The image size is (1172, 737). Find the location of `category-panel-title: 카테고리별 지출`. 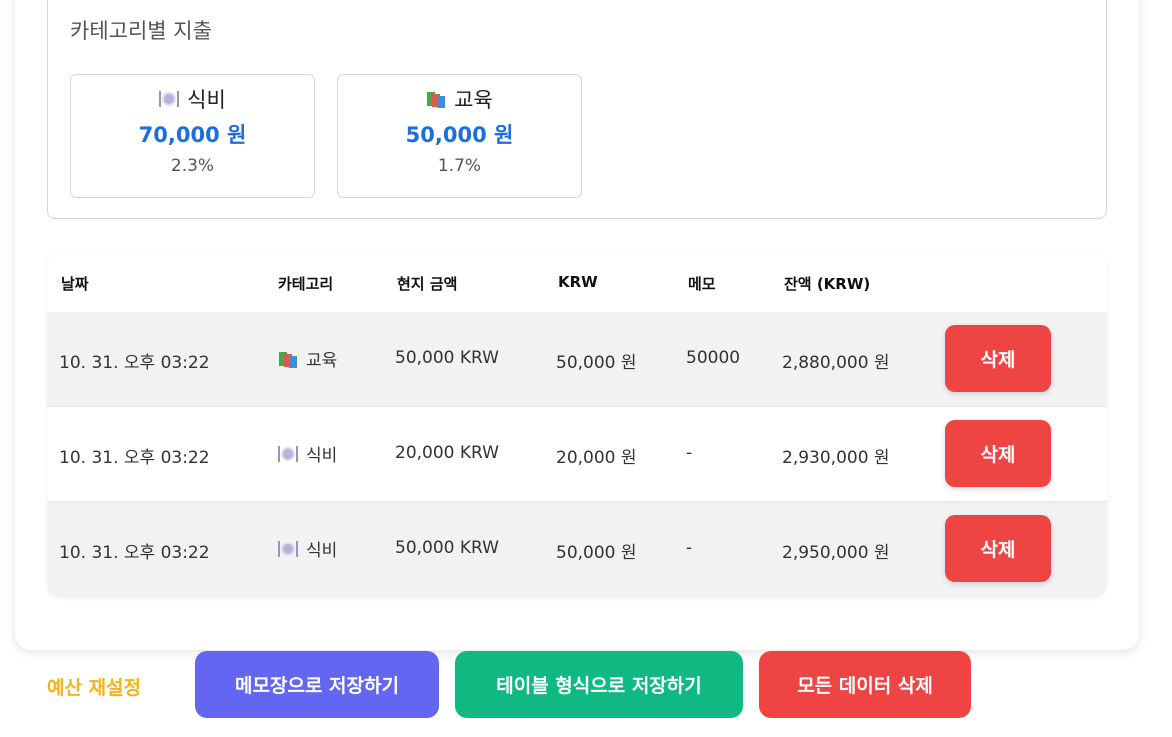

category-panel-title: 카테고리별 지출 is located at coordinates (141, 31).